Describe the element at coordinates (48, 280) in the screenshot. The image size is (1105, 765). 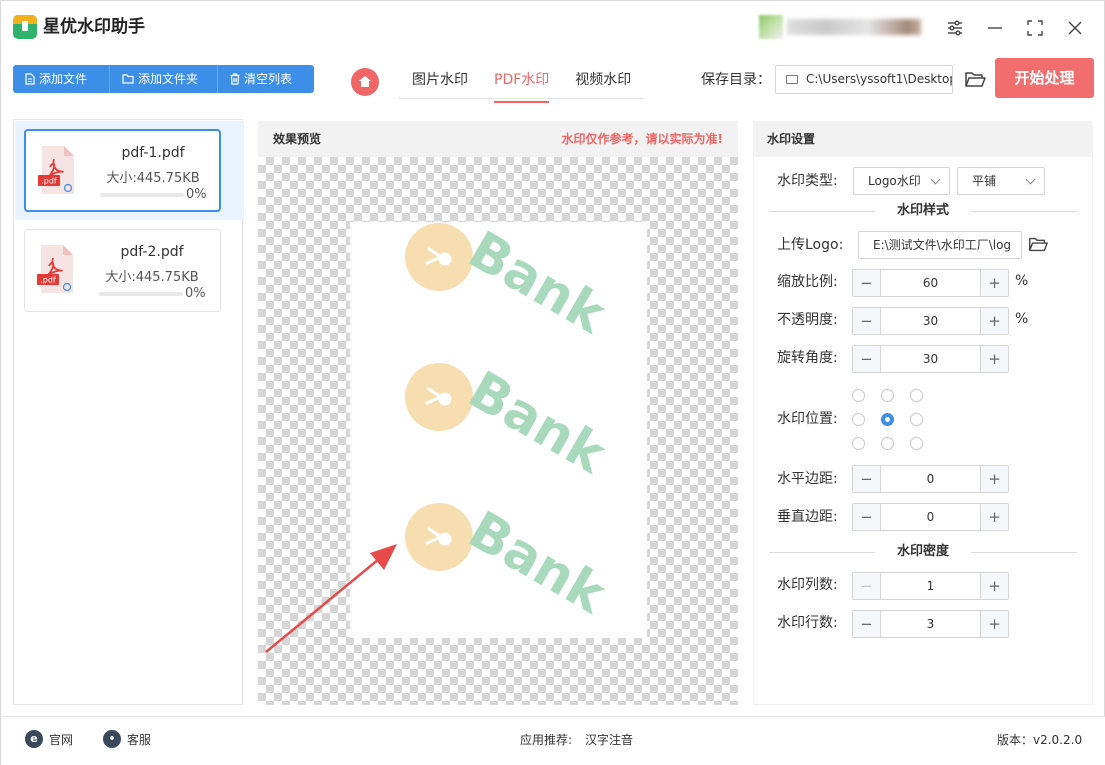
I see `svg-text: .pdf` at that location.